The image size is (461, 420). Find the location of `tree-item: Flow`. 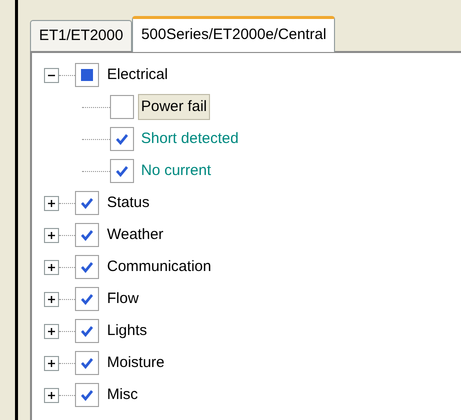

tree-item: Flow is located at coordinates (123, 299).